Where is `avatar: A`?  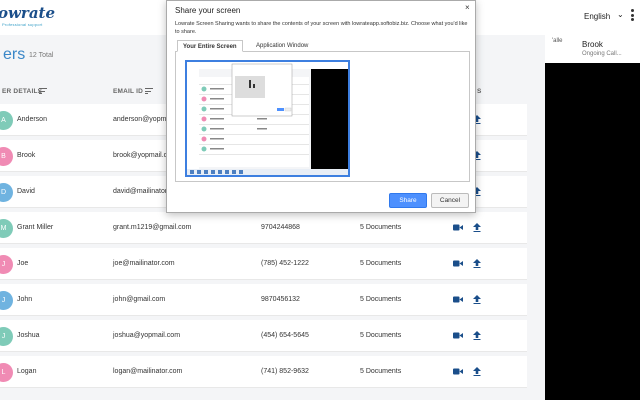 avatar: A is located at coordinates (6, 120).